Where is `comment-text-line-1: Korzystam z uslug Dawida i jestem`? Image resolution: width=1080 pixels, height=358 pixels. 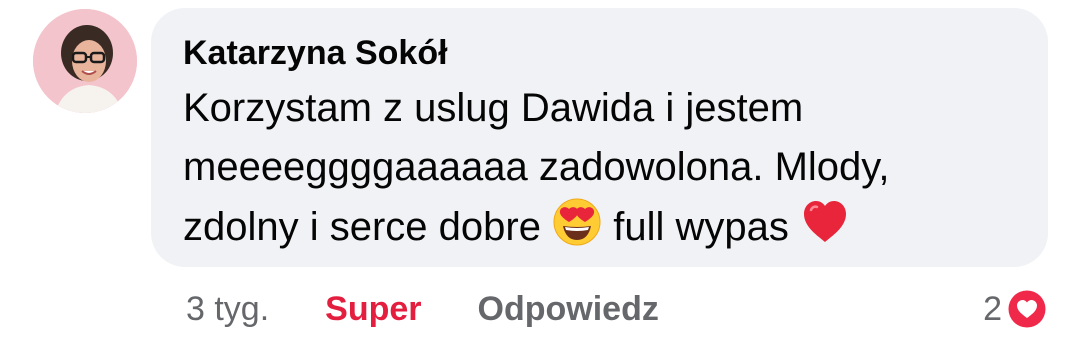 comment-text-line-1: Korzystam z uslug Dawida i jestem is located at coordinates (493, 108).